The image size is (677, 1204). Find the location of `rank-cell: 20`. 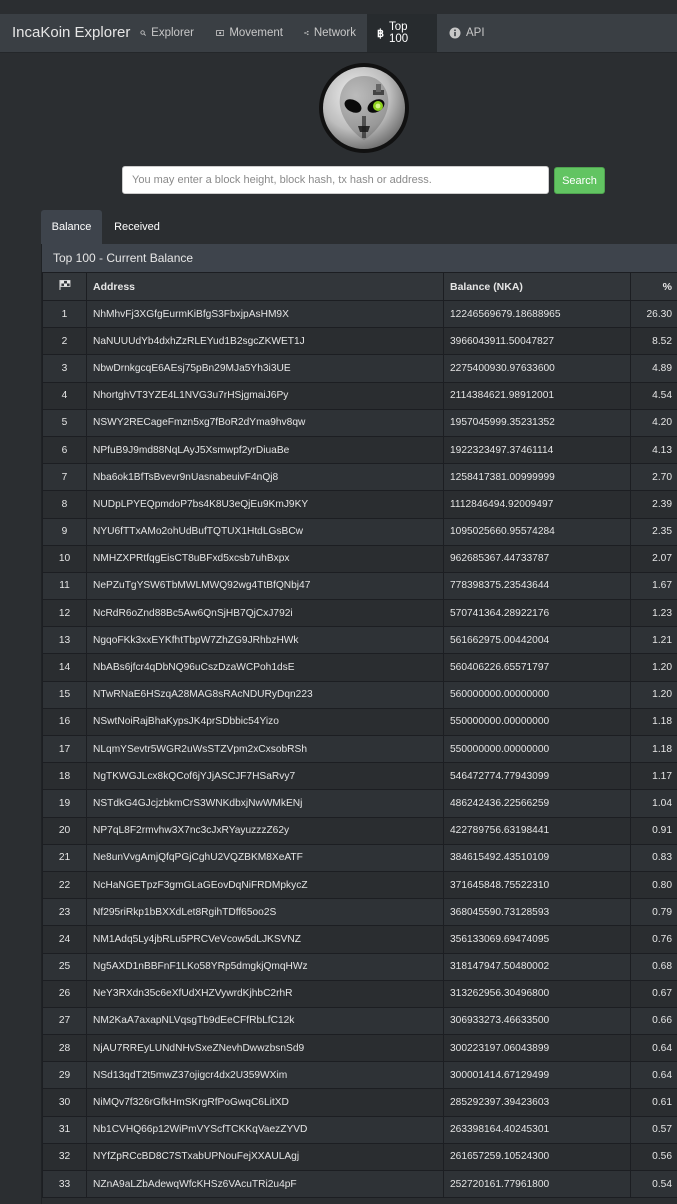

rank-cell: 20 is located at coordinates (65, 830).